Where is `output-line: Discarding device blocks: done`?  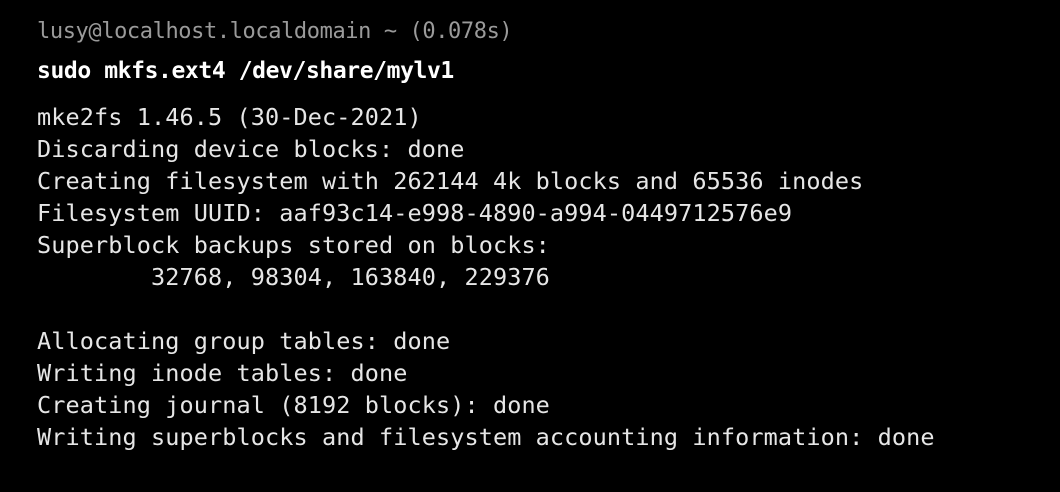
output-line: Discarding device blocks: done is located at coordinates (251, 149).